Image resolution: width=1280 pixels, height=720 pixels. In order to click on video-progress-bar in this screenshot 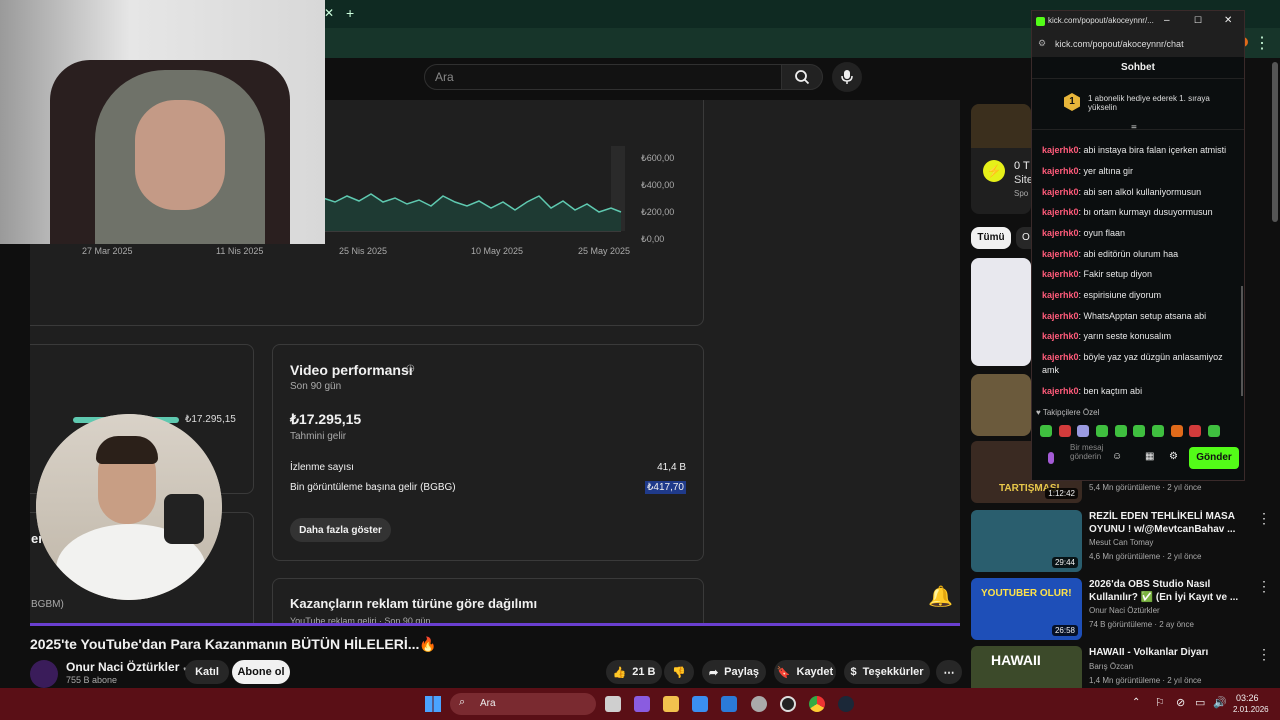, I will do `click(495, 624)`.